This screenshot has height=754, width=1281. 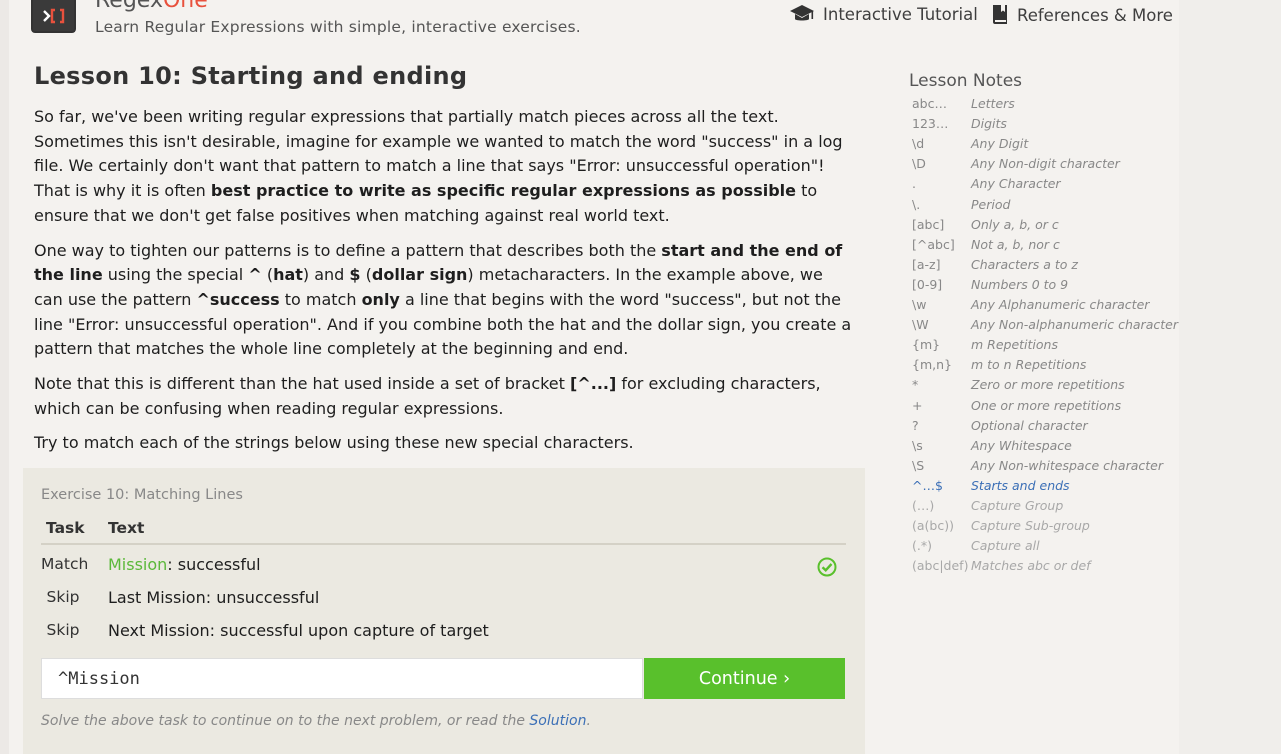 I want to click on note-description: Any Non-alphanumeric character, so click(x=1074, y=325).